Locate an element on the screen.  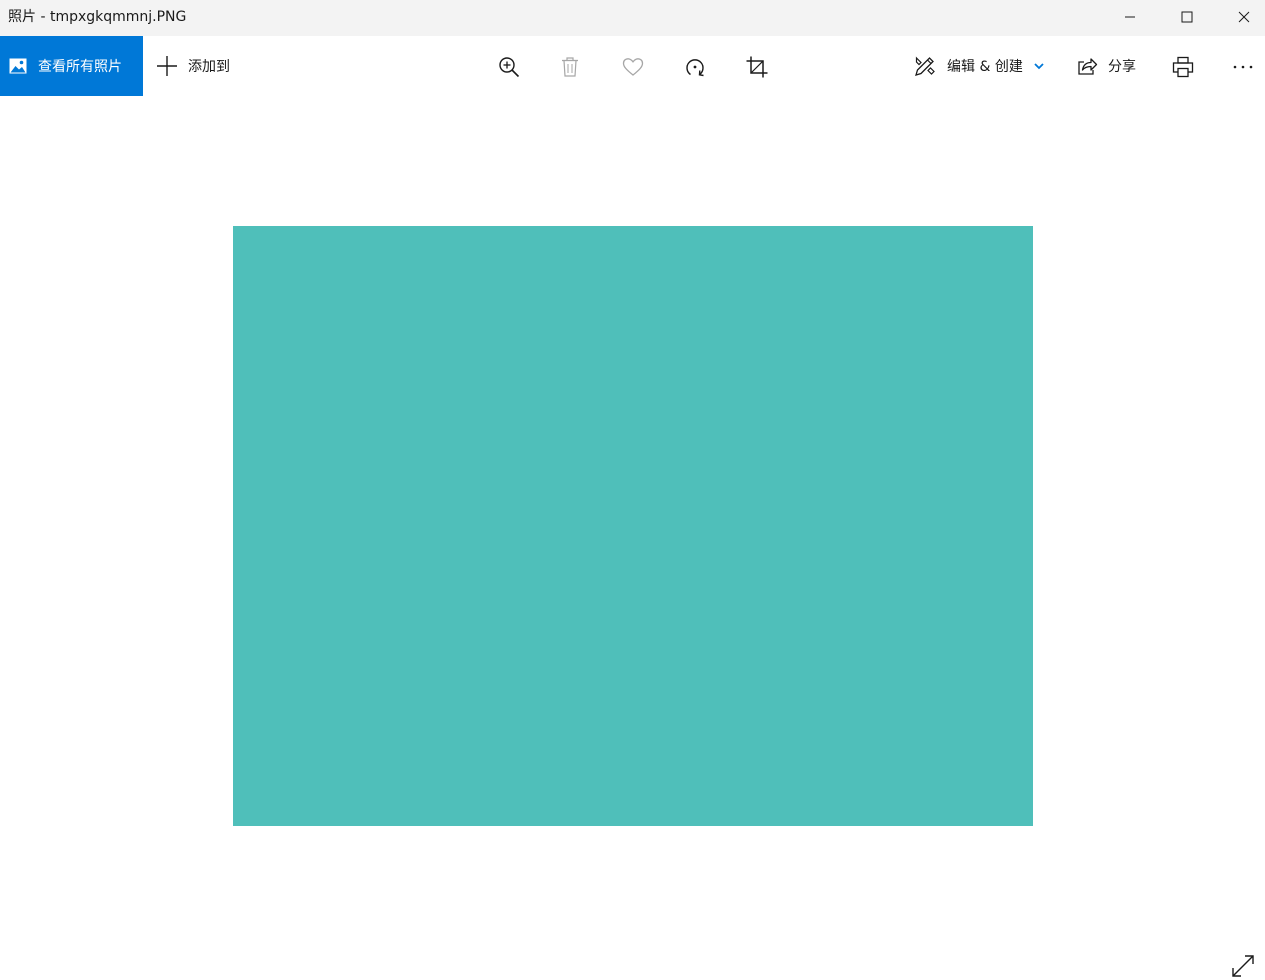
add-to-button: 添加到 is located at coordinates (192, 66).